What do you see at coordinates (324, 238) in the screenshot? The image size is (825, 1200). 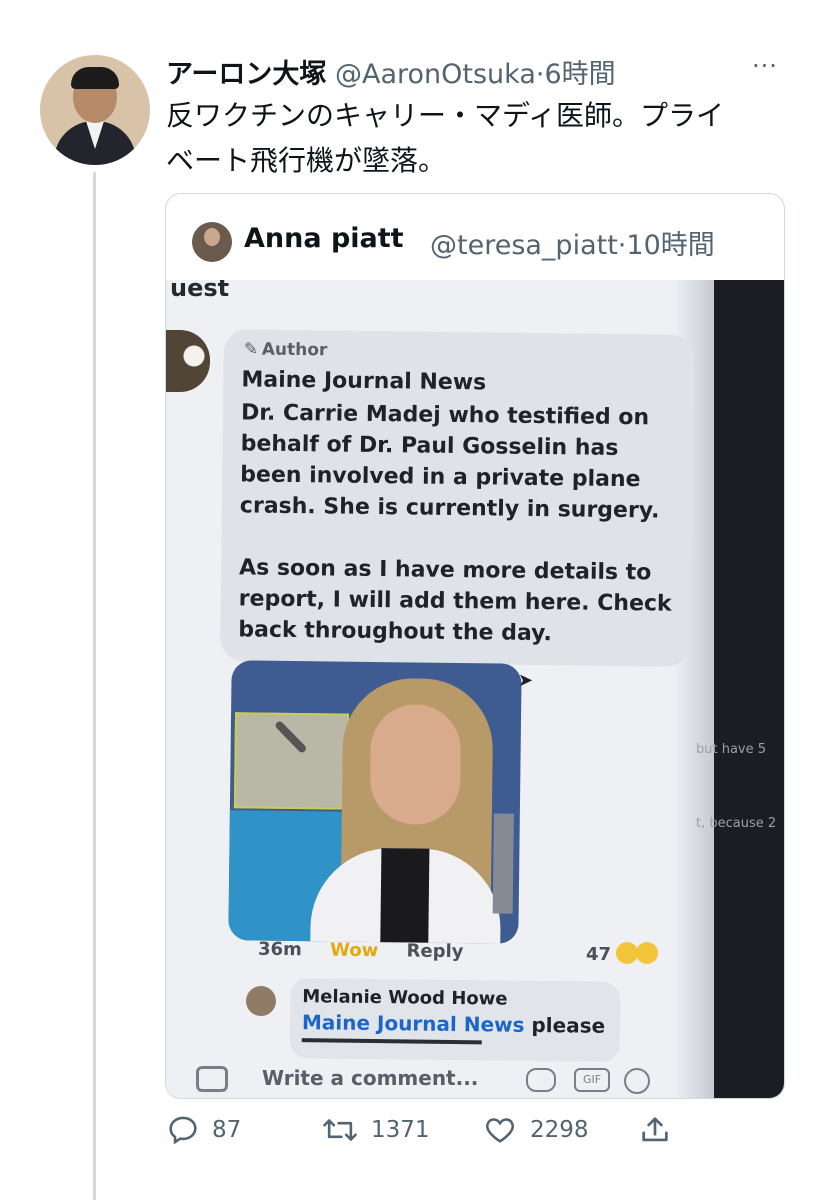 I see `quote-author-name: Anna piatt` at bounding box center [324, 238].